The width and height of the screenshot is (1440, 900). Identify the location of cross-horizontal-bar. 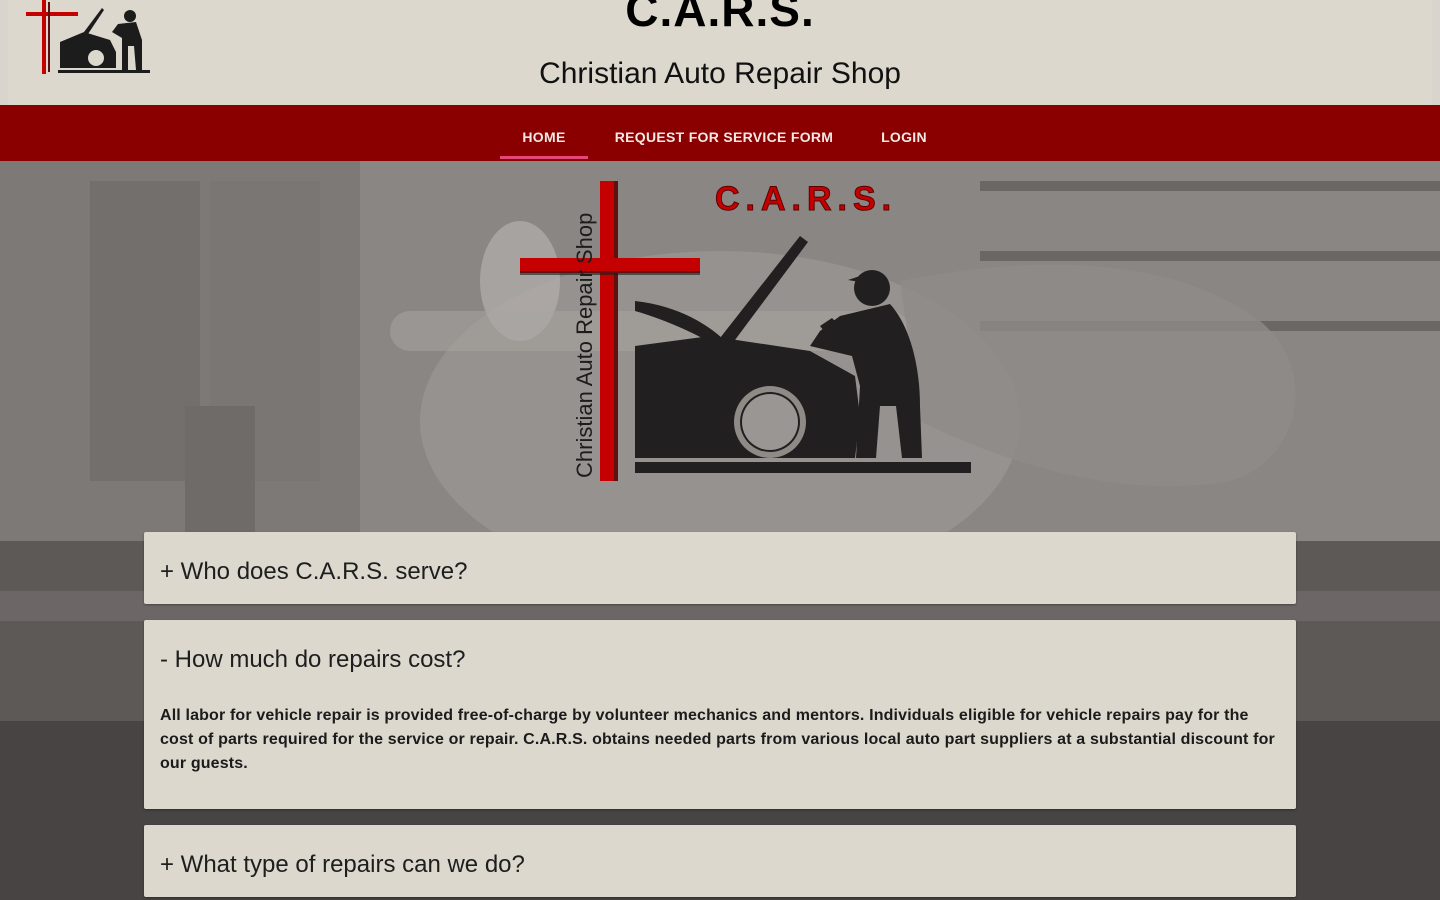
(610, 265).